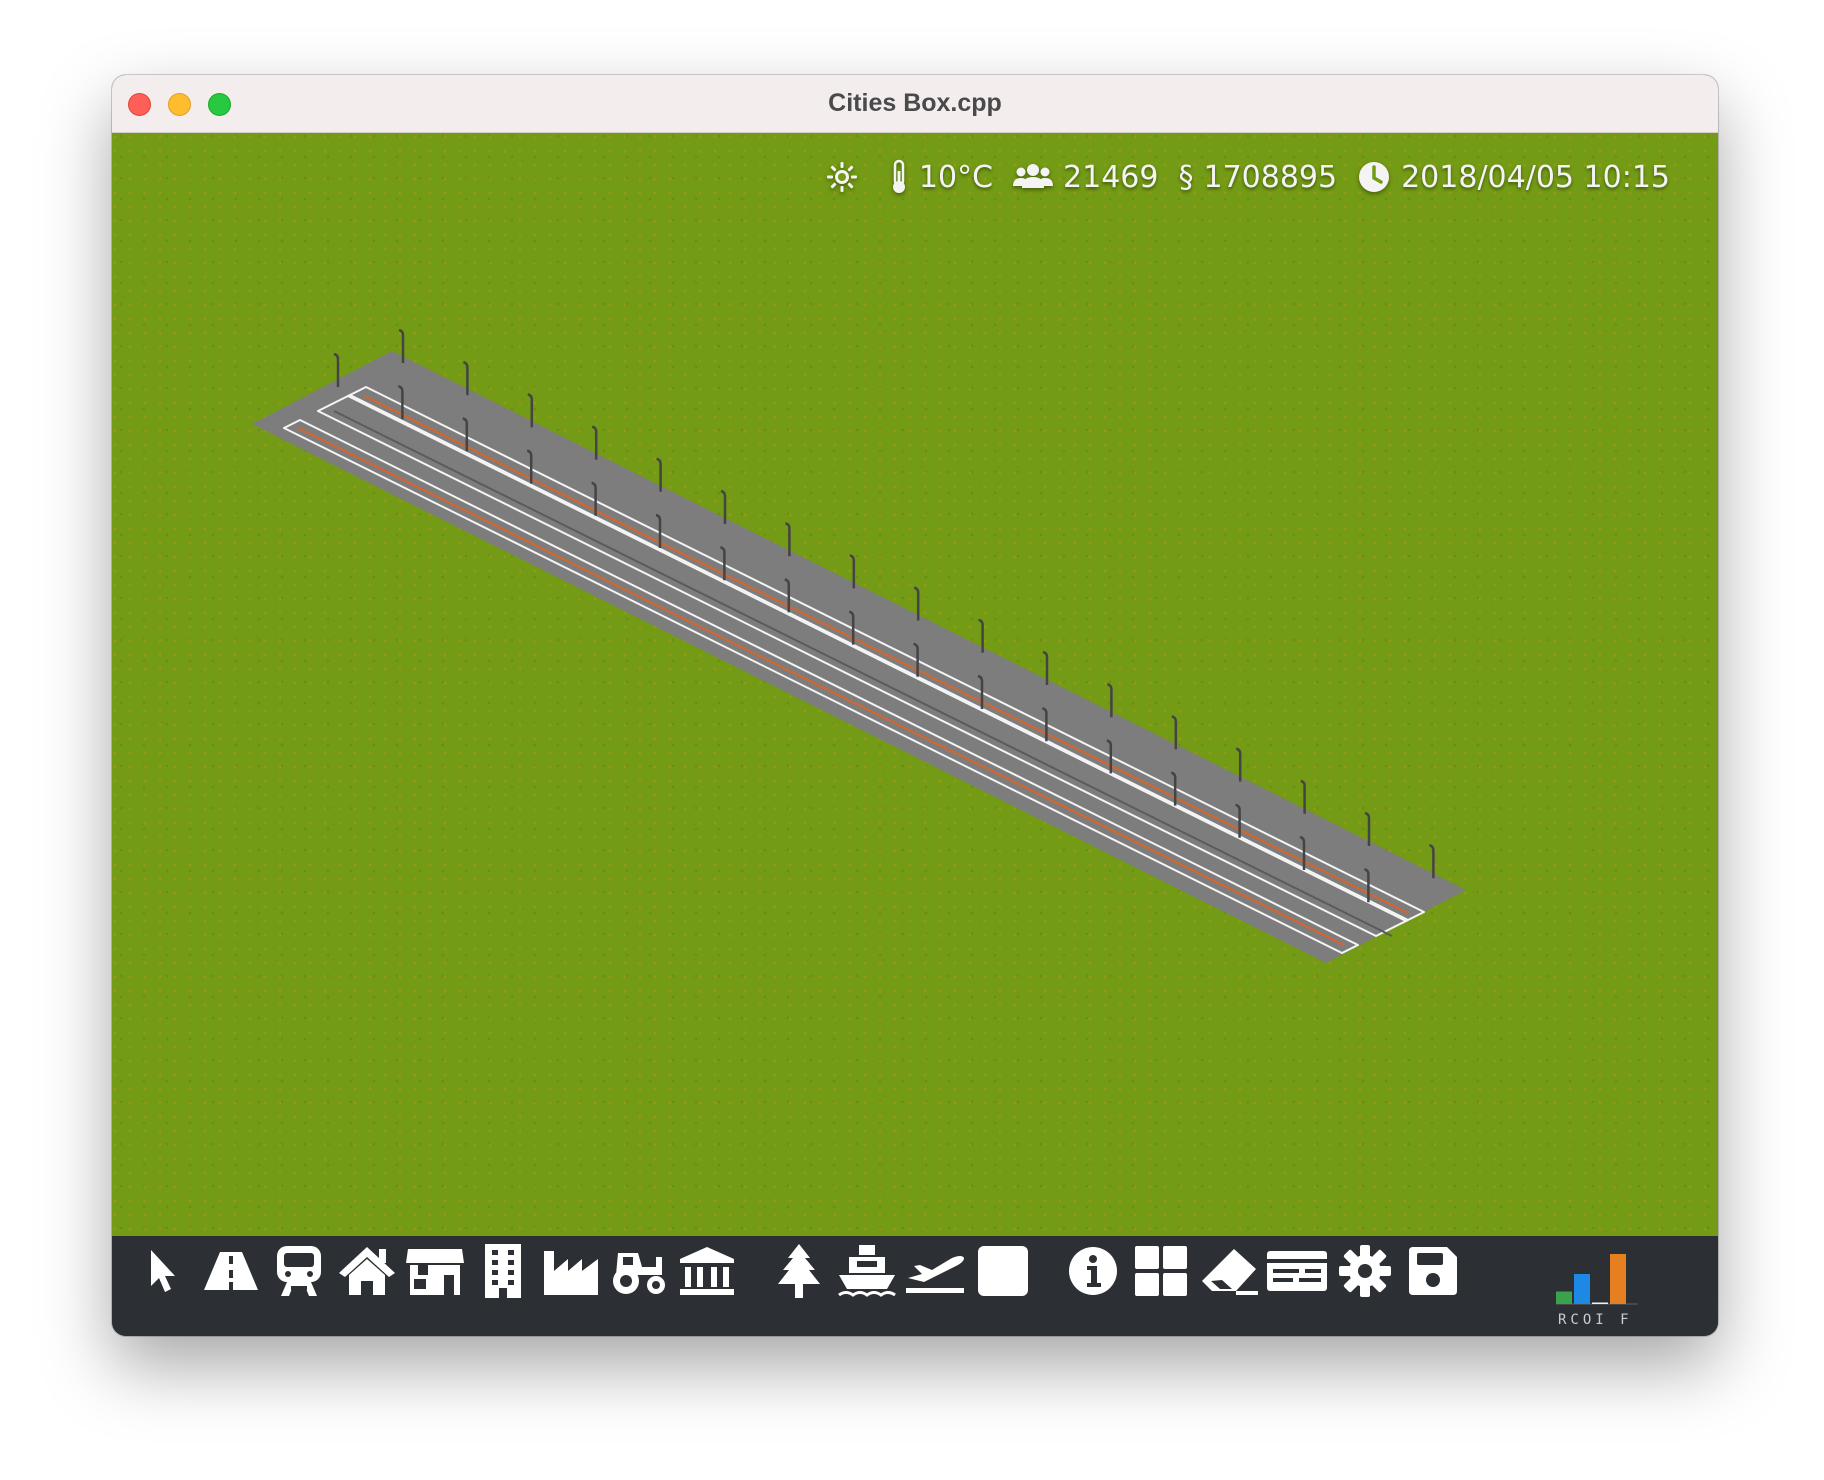 This screenshot has width=1824, height=1480. I want to click on overlays-tool-button, so click(1161, 1271).